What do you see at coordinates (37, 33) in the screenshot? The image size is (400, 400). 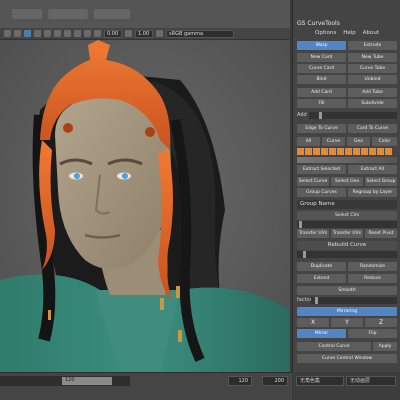 I see `shaded-icon` at bounding box center [37, 33].